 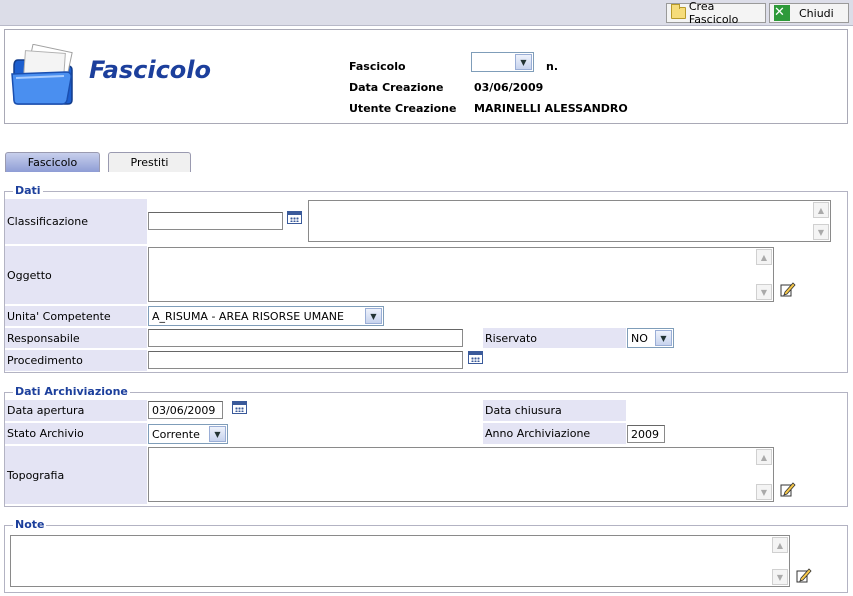 What do you see at coordinates (294, 217) in the screenshot?
I see `classificazione-picker-icon` at bounding box center [294, 217].